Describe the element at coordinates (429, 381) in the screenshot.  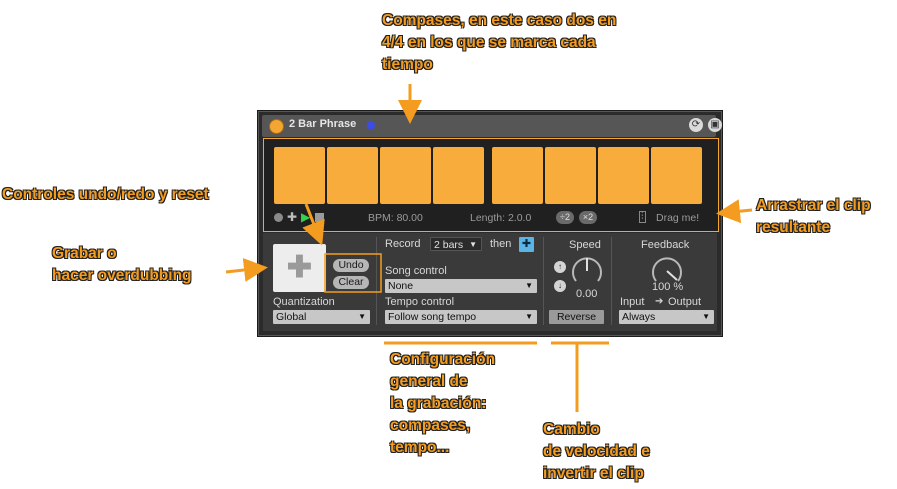
I see `annotation-line: general de` at that location.